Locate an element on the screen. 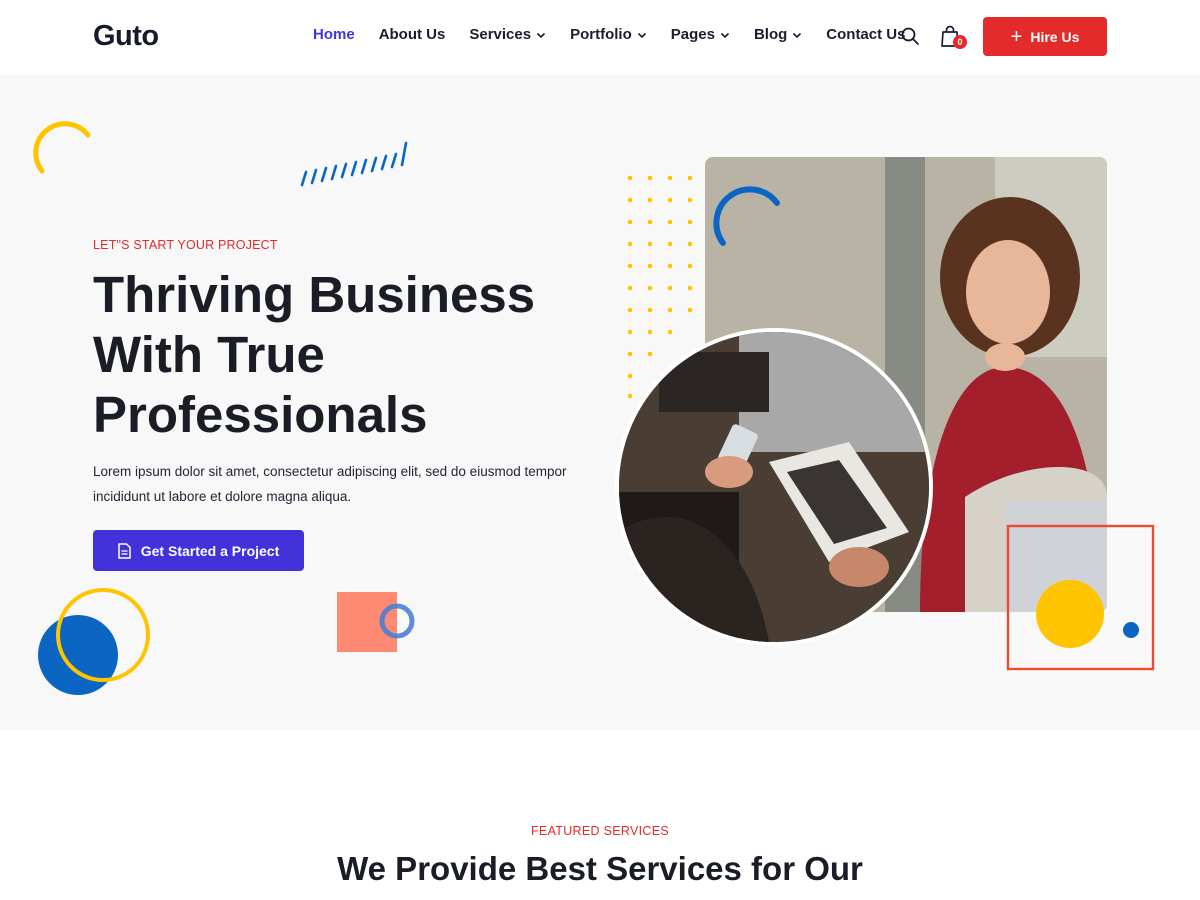  square-circle-shape is located at coordinates (1080, 597).